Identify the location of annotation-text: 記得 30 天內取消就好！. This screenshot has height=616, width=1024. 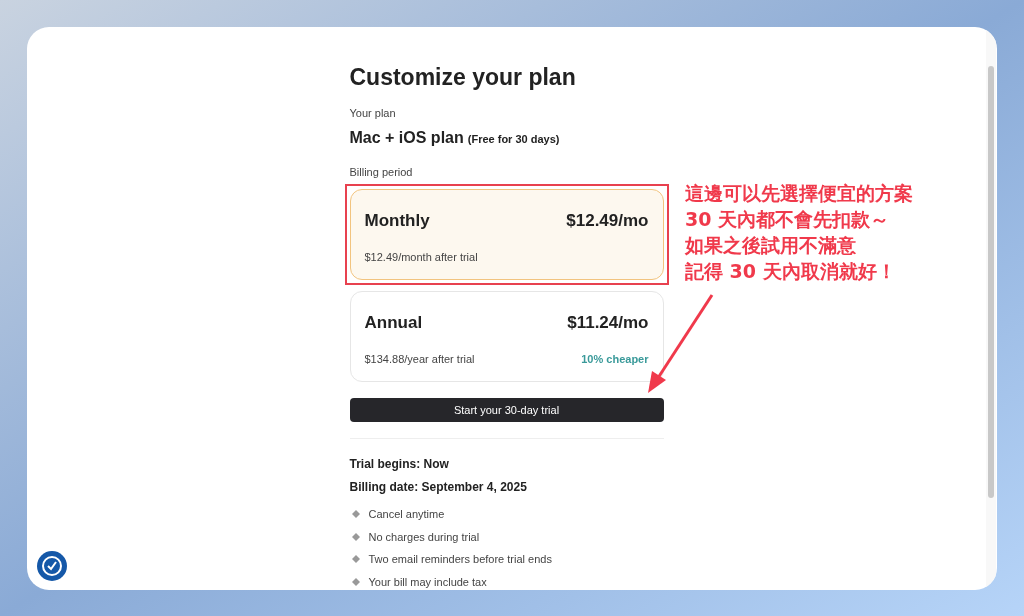
(791, 271).